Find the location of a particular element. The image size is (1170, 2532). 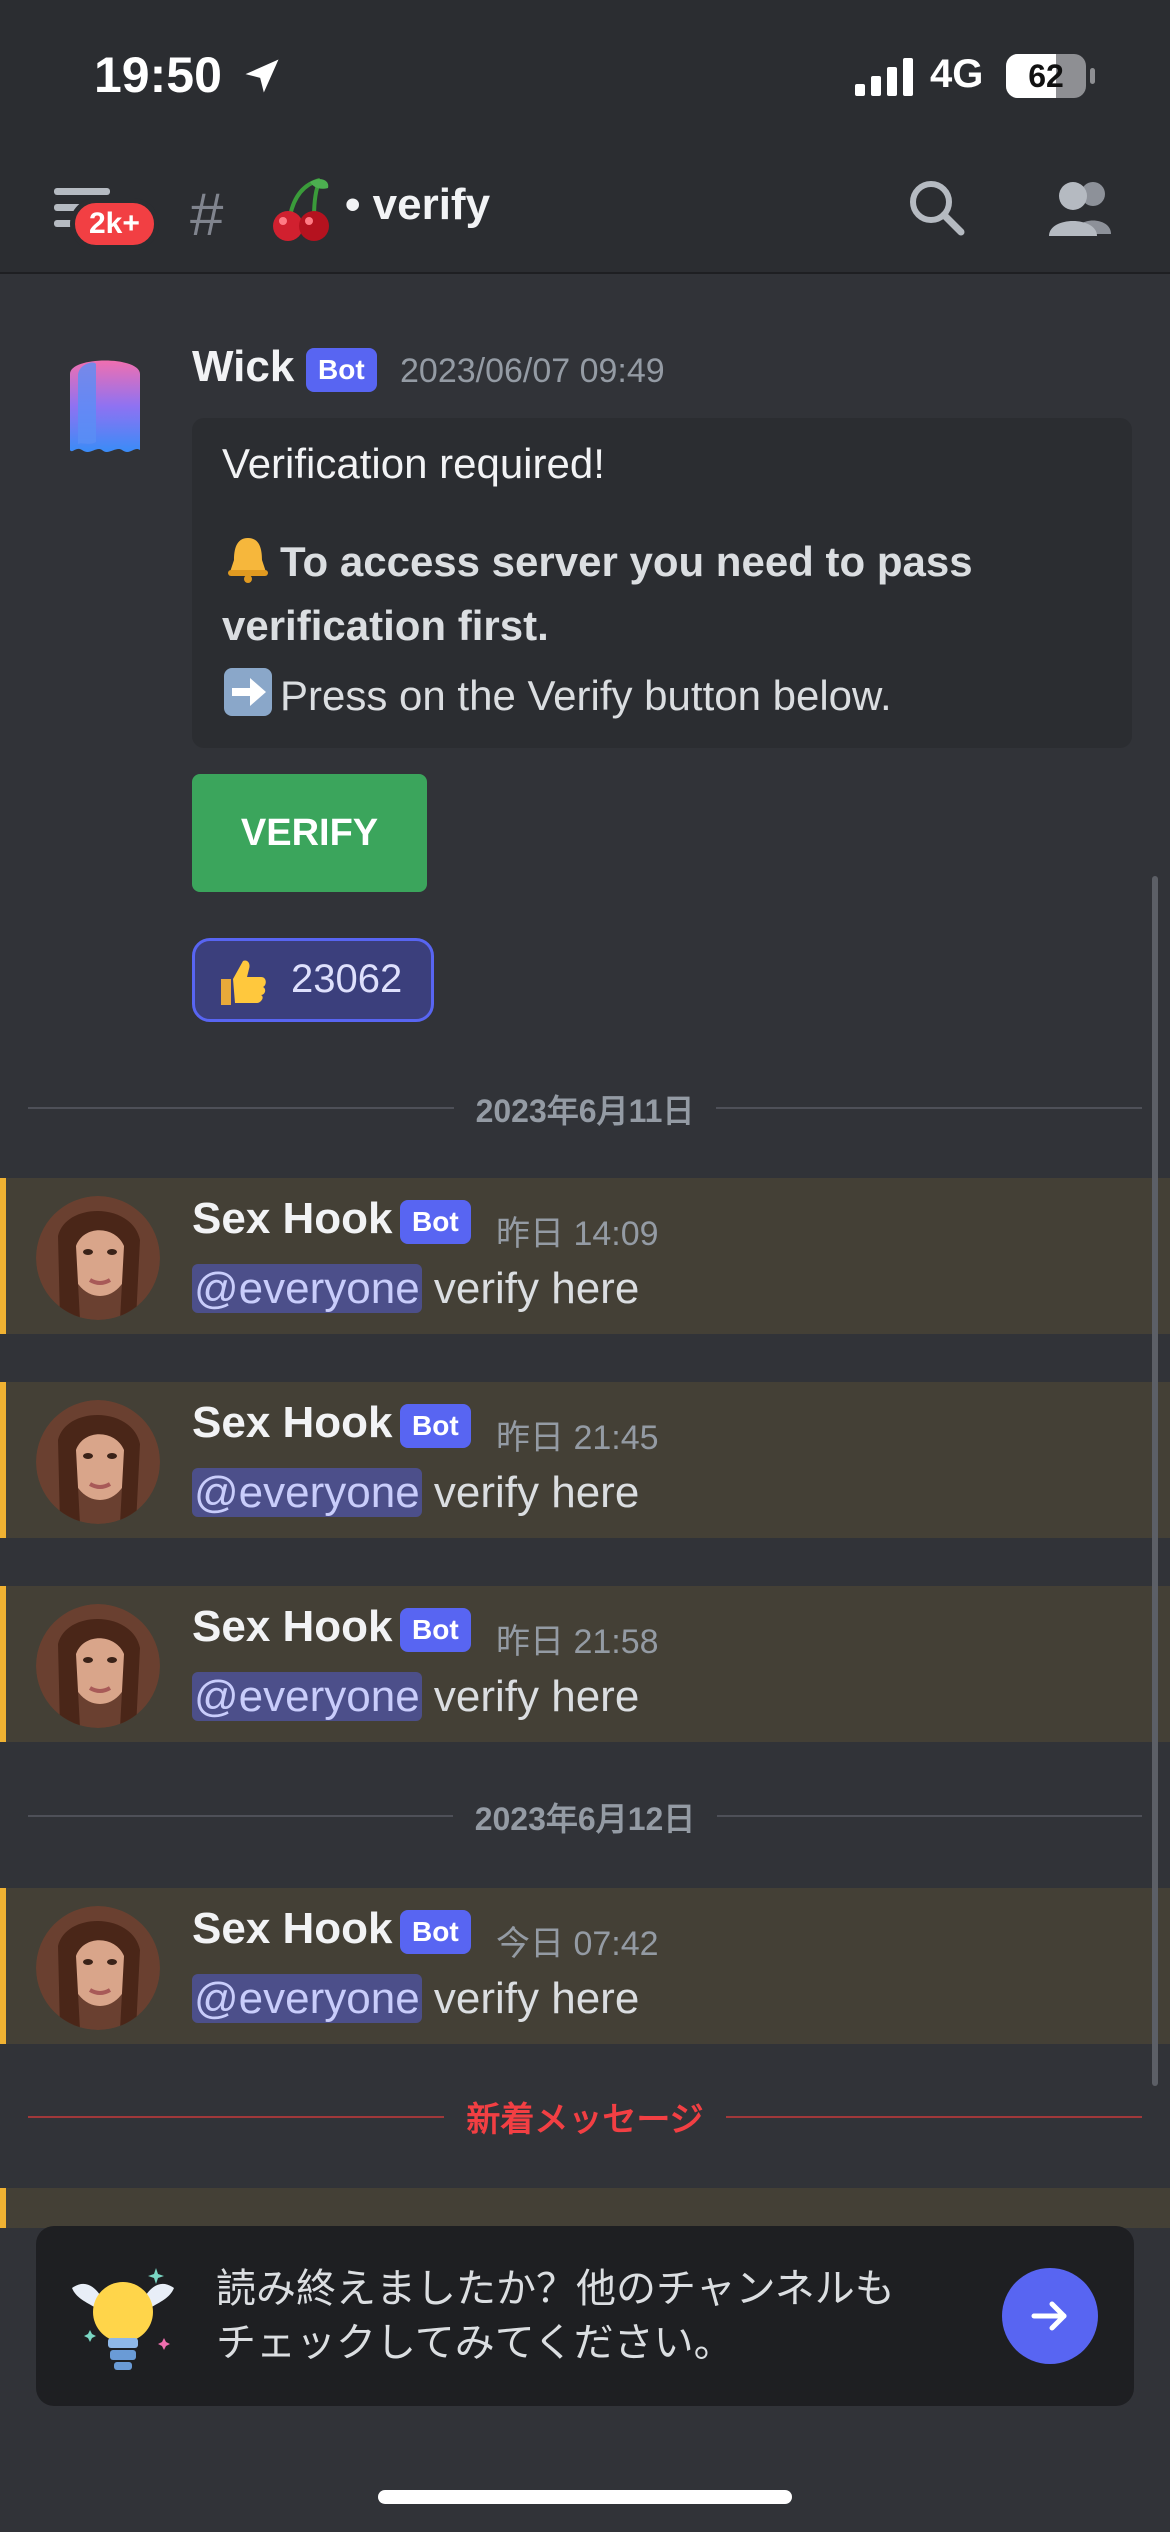

new-messages-label: 新着メッセージ is located at coordinates (585, 2120).